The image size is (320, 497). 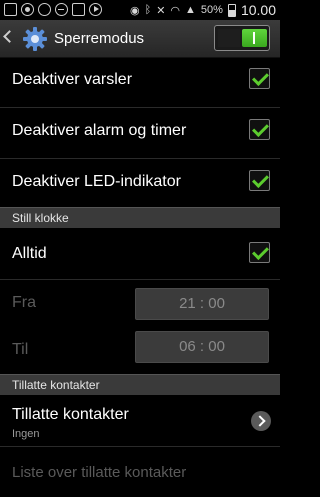 I want to click on setting-disable-alarm-timer: Deaktiver alarm og timer, so click(x=140, y=133).